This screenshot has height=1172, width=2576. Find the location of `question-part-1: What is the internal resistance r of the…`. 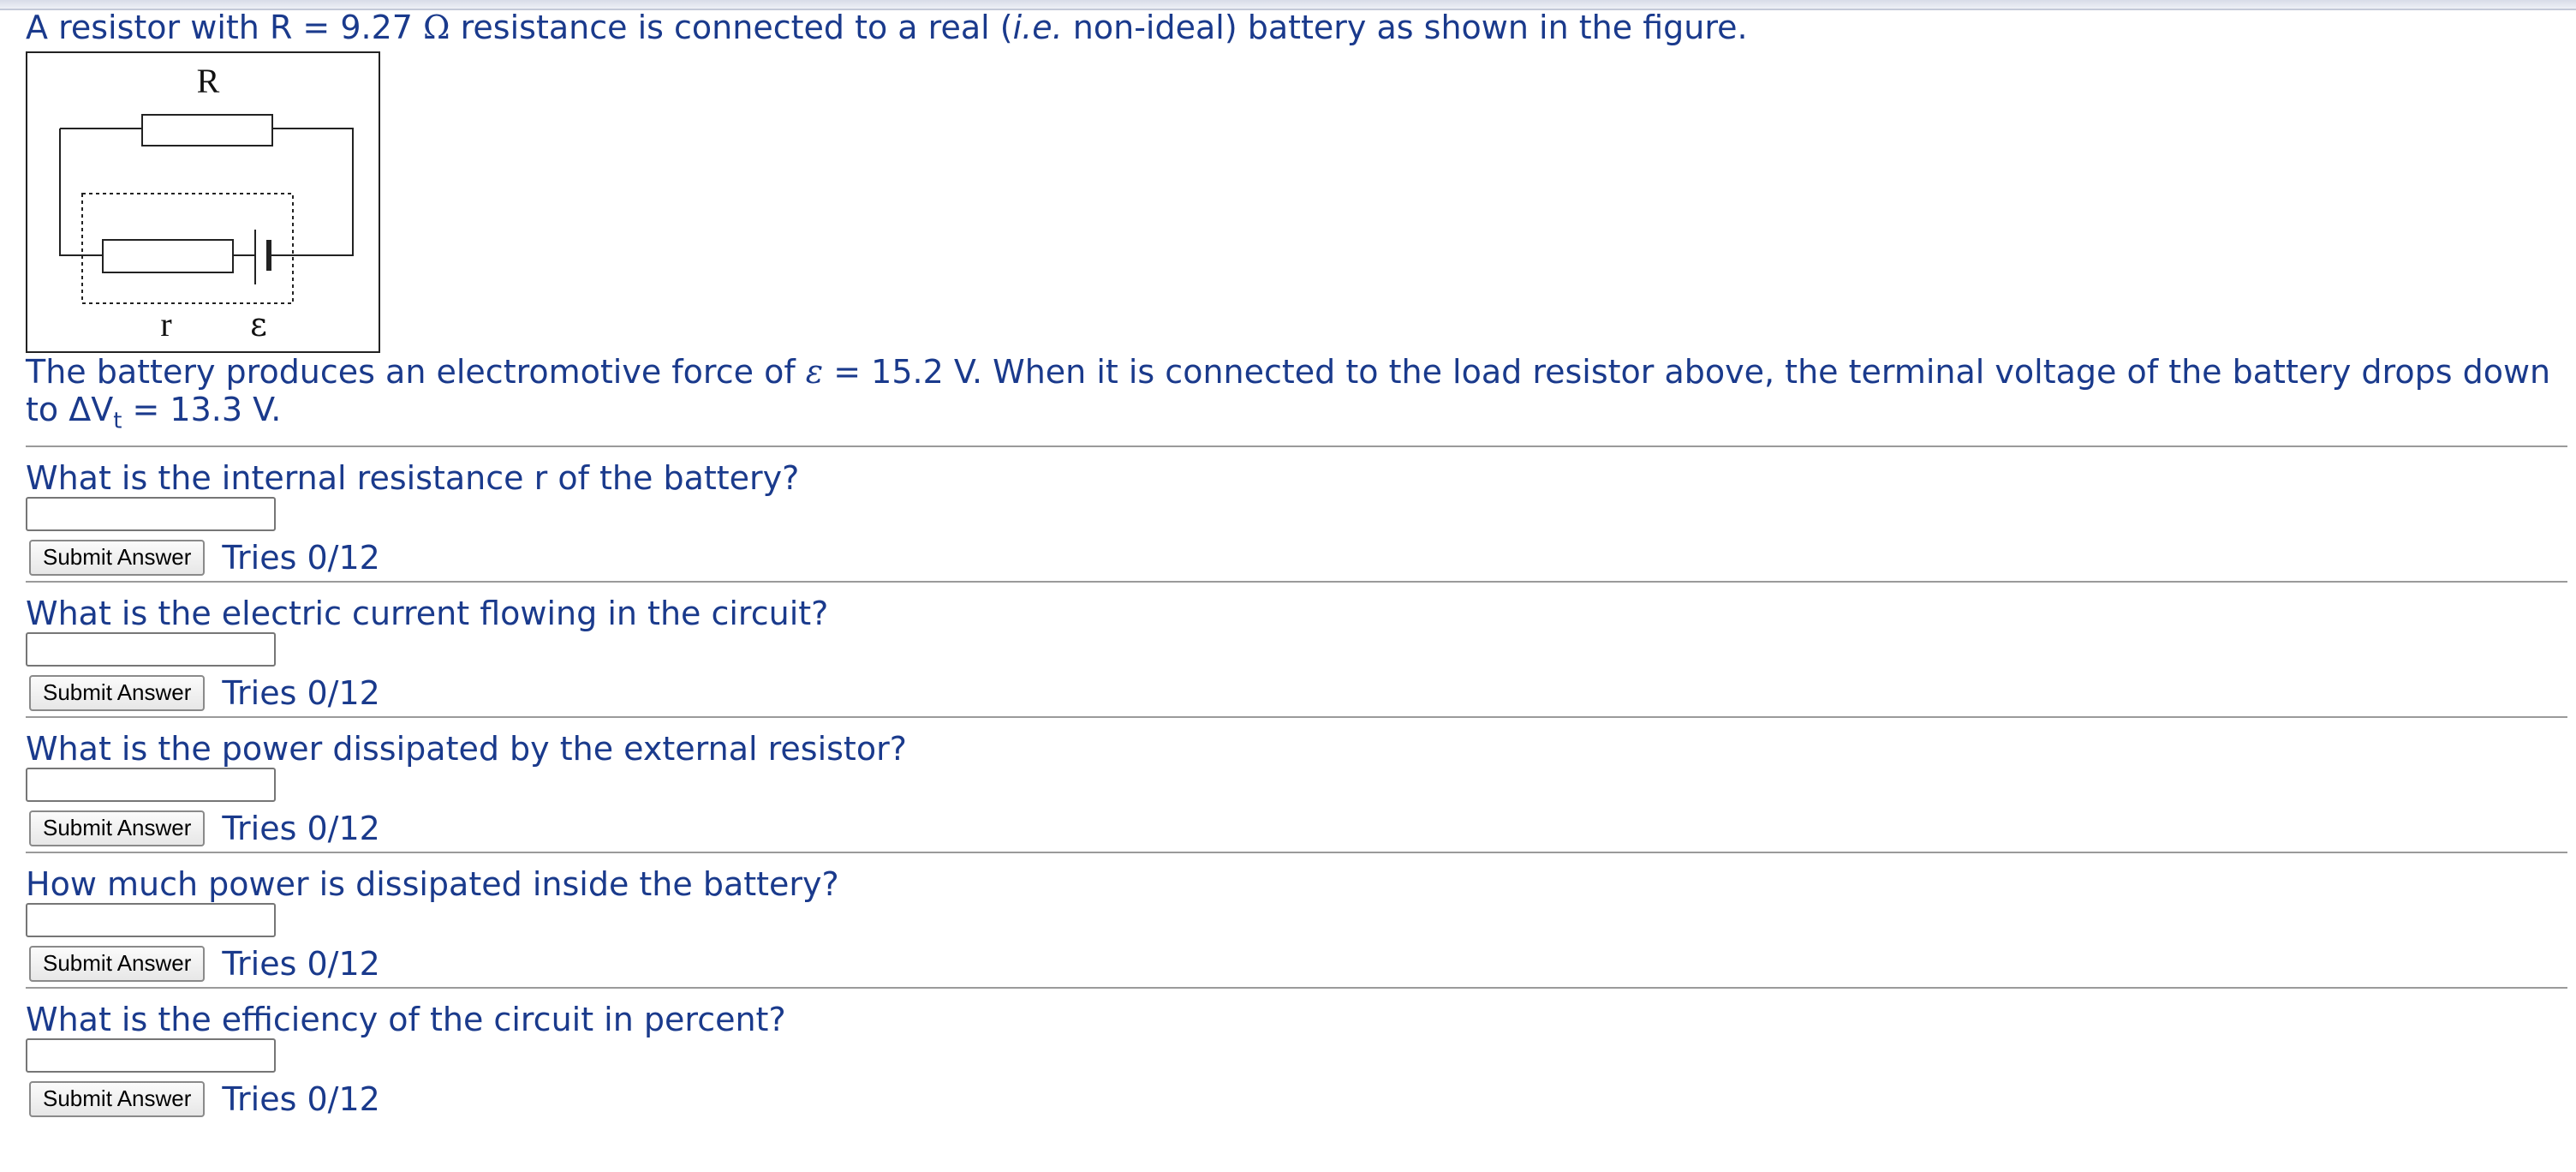

question-part-1: What is the internal resistance r of the… is located at coordinates (1296, 513).